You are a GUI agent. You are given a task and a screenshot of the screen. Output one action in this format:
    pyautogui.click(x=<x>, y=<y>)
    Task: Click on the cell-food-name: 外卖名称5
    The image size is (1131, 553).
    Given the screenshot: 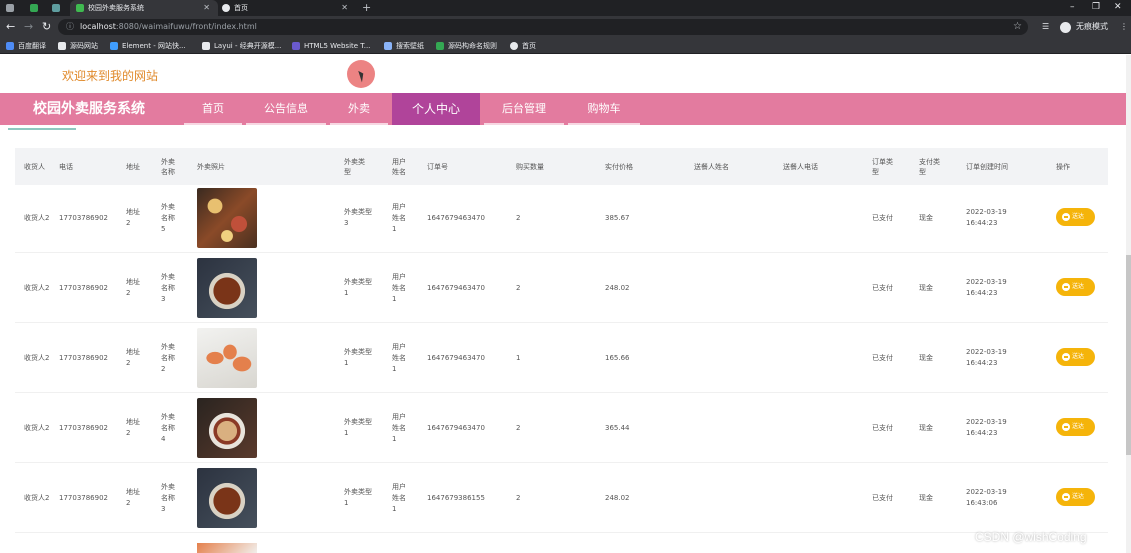 What is the action you would take?
    pyautogui.click(x=168, y=217)
    